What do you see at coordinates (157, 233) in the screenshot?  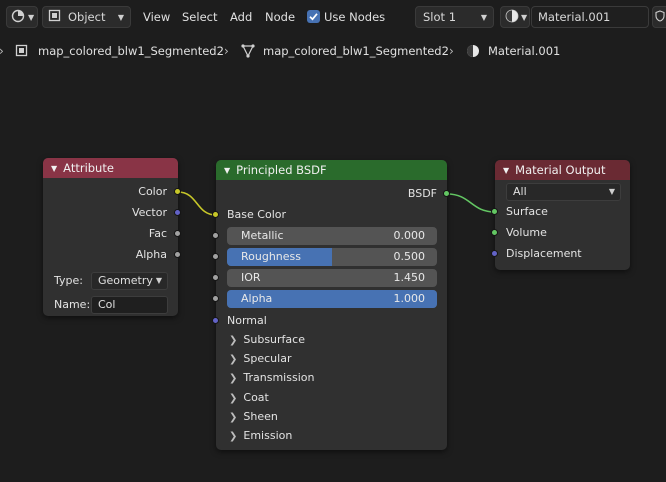 I see `output-fac-label: Fac` at bounding box center [157, 233].